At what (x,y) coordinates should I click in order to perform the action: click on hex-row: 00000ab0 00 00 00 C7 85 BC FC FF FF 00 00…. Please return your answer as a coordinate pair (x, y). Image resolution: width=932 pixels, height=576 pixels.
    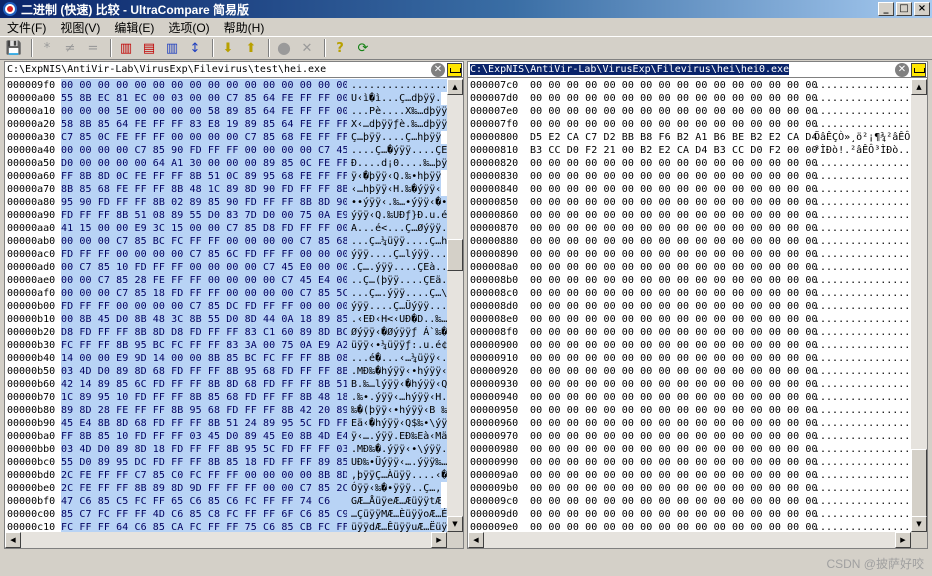
    Looking at the image, I should click on (226, 241).